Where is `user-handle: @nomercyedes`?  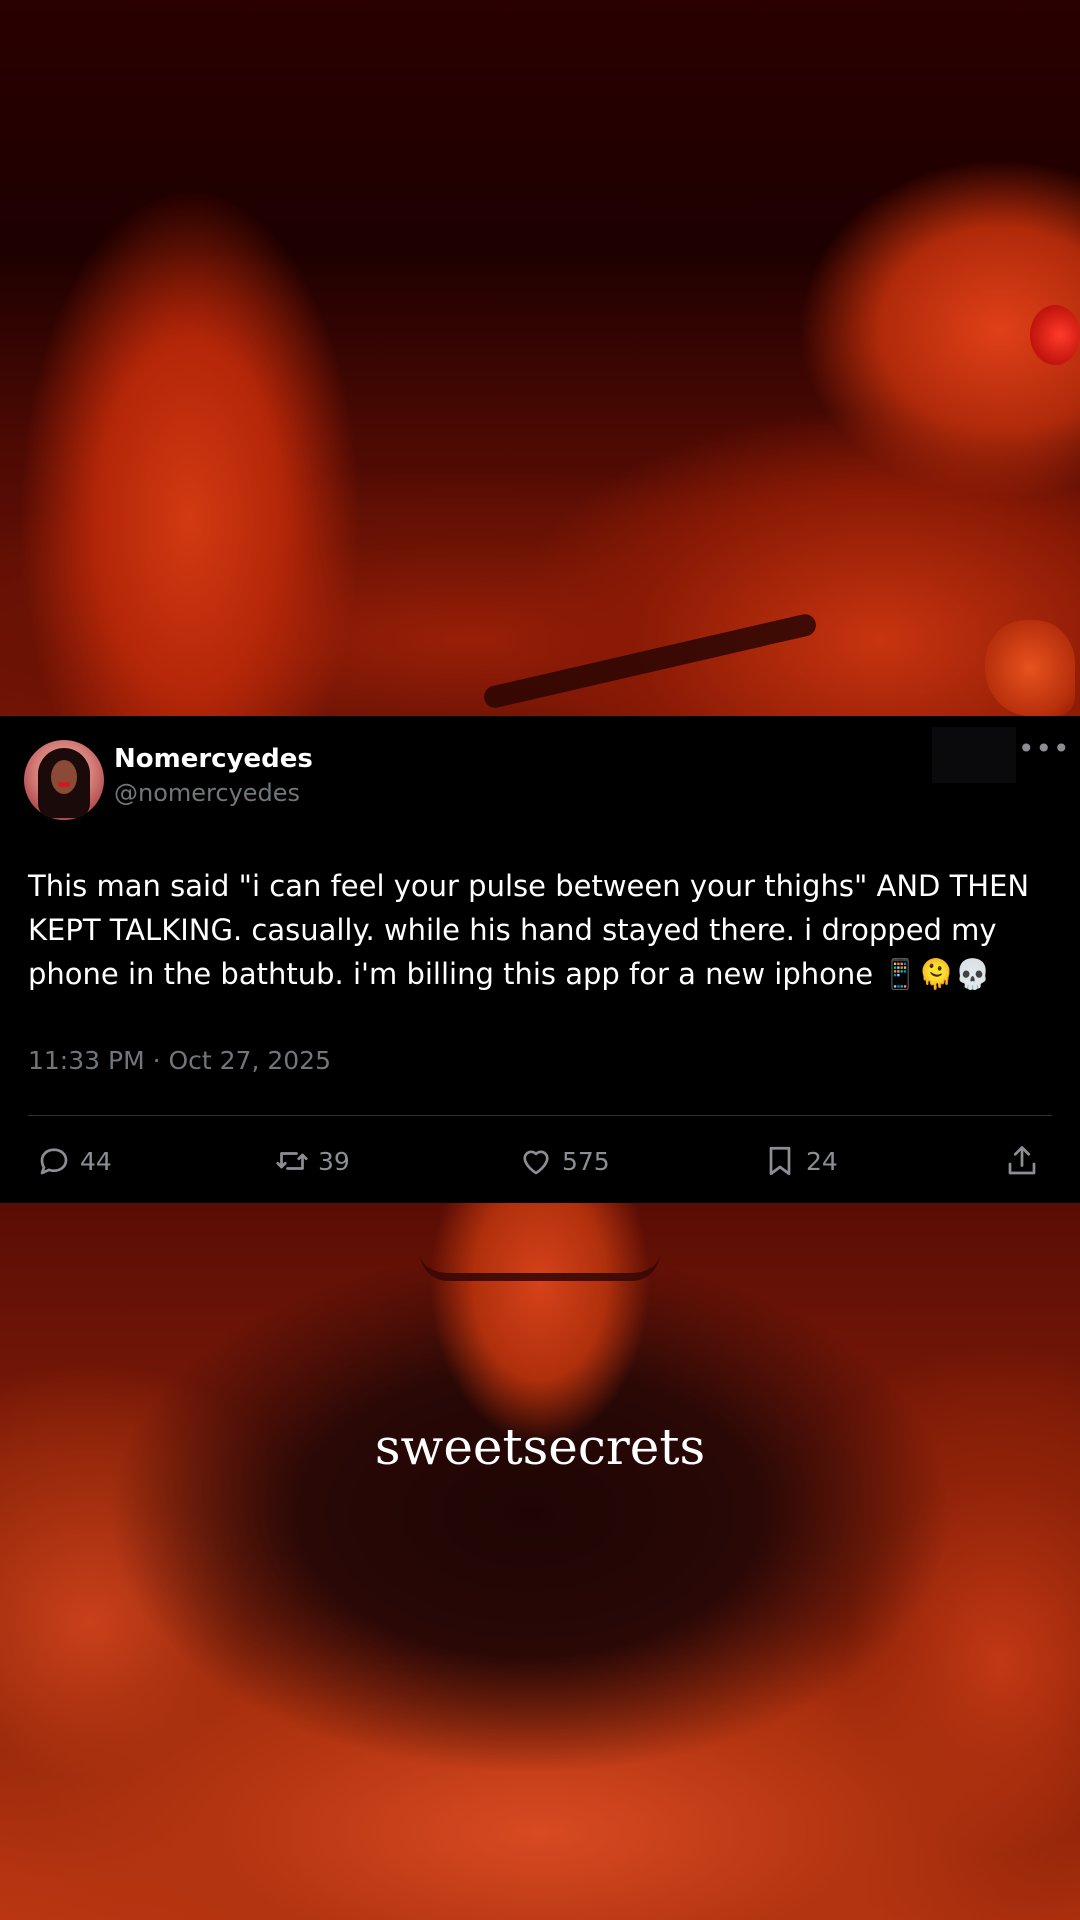
user-handle: @nomercyedes is located at coordinates (207, 793).